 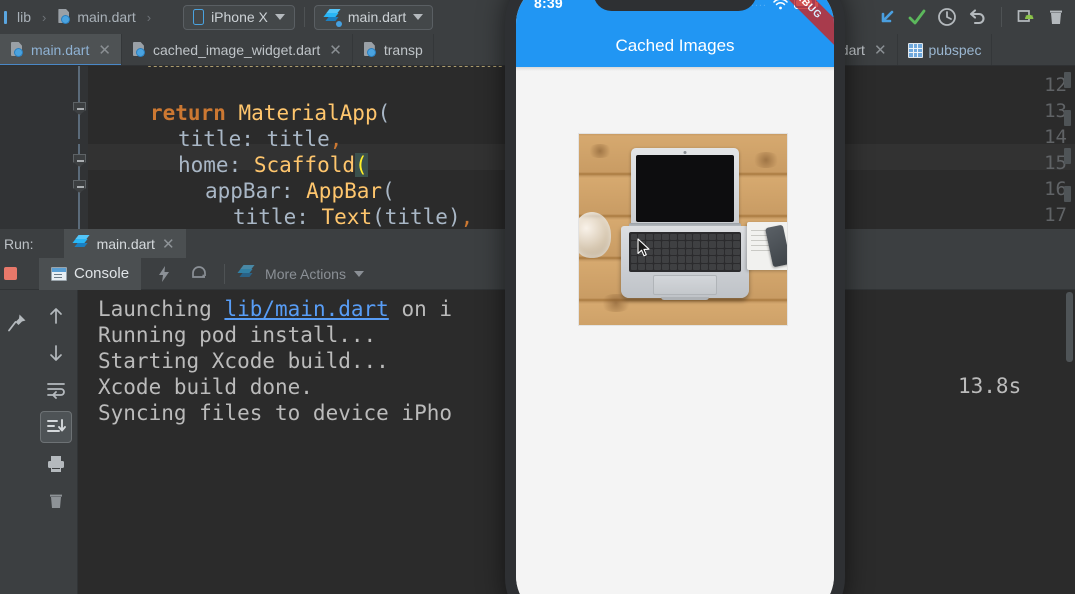 What do you see at coordinates (270, 113) in the screenshot?
I see `code-line-13: return MaterialApp(` at bounding box center [270, 113].